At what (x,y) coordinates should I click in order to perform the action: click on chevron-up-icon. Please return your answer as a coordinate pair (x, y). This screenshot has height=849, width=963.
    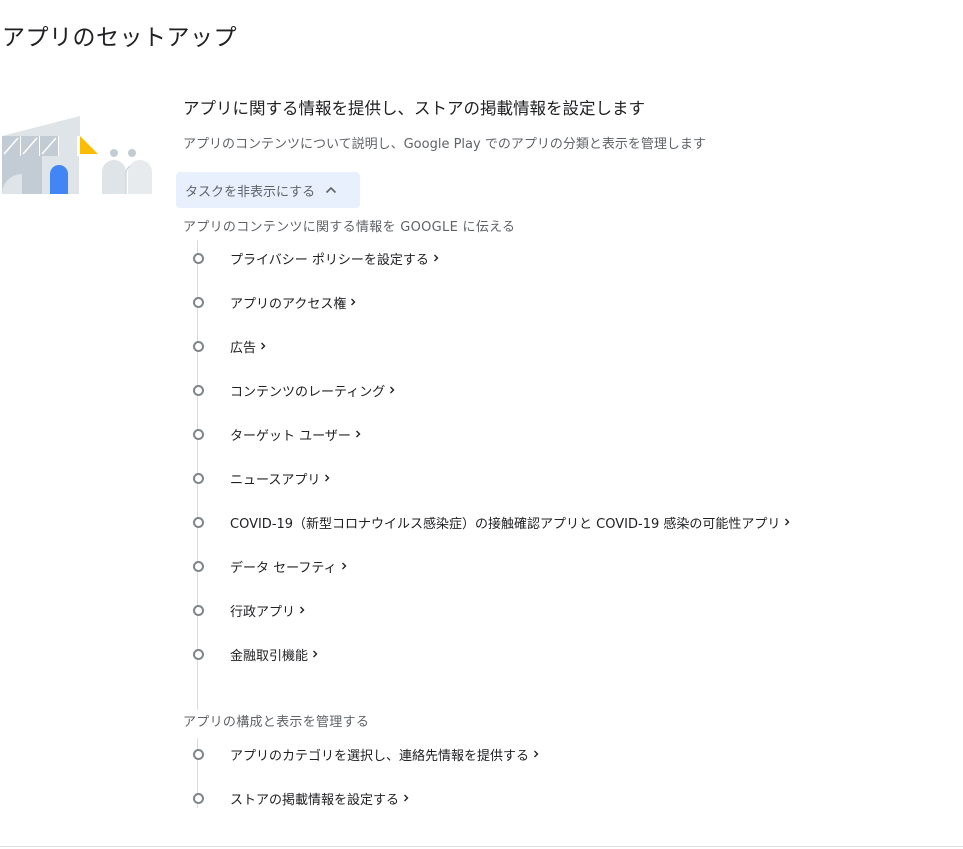
    Looking at the image, I should click on (331, 190).